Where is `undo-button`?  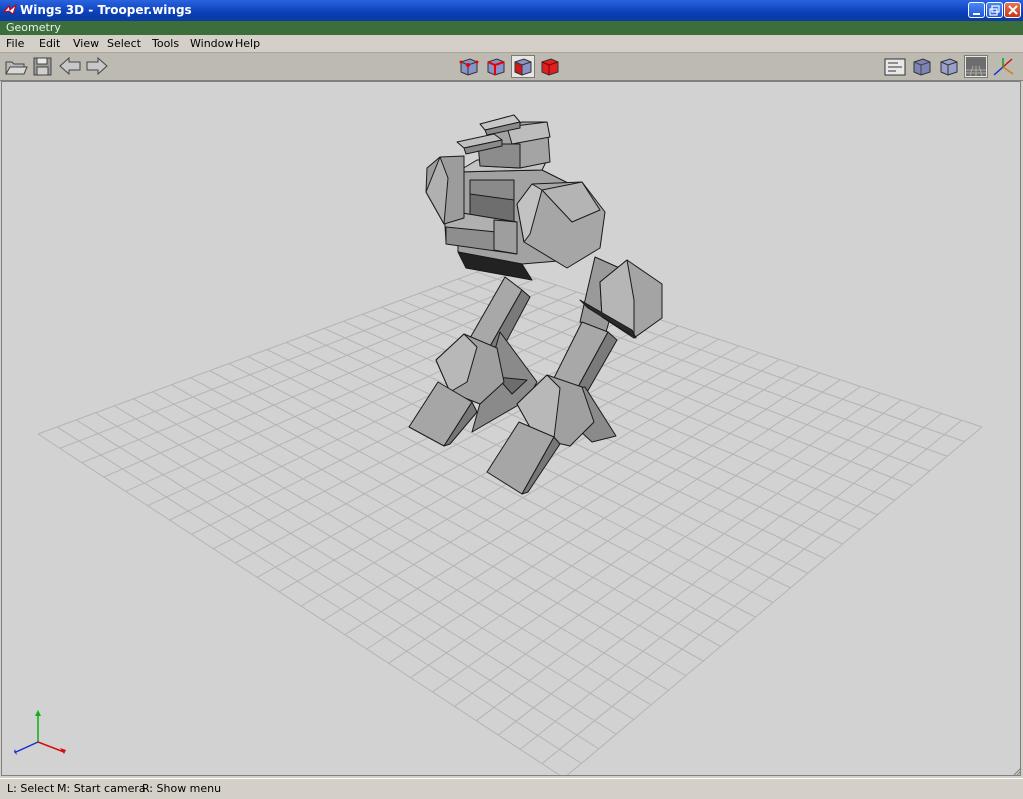
undo-button is located at coordinates (70, 66).